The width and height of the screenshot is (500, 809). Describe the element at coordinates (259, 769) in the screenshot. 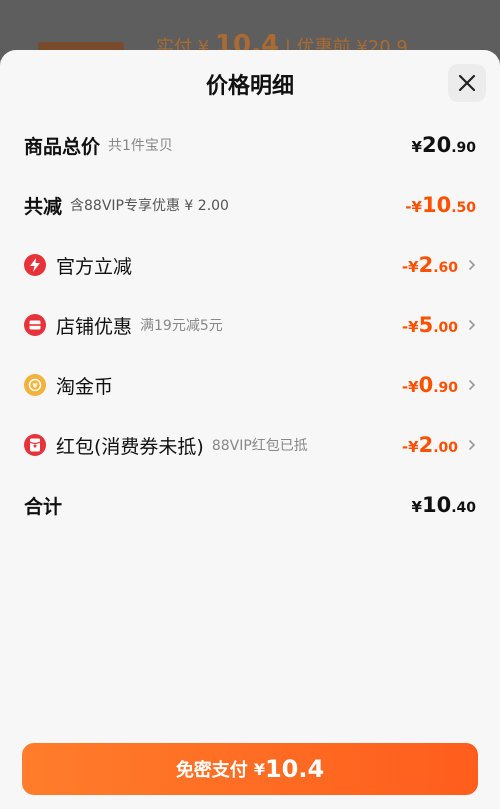

I see `pay-button-symbol: ¥` at that location.